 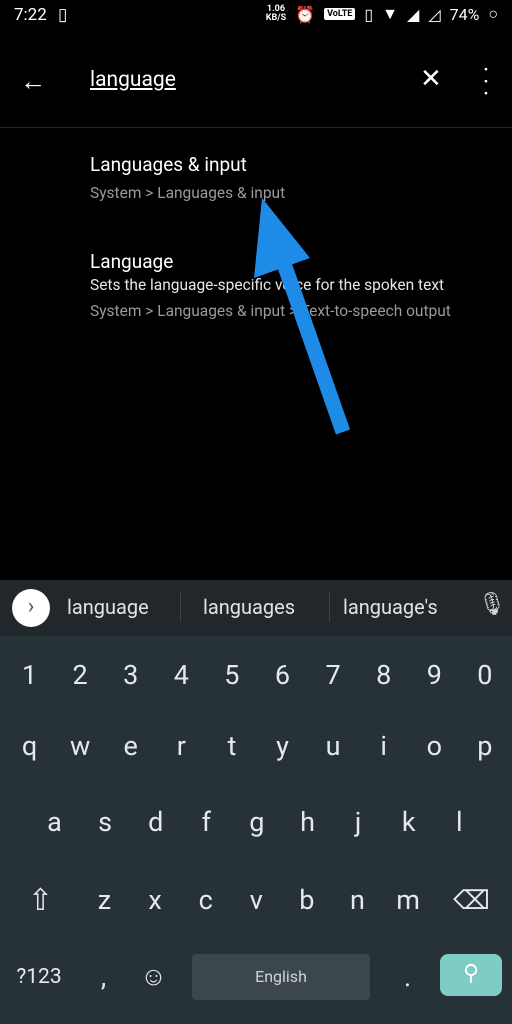 What do you see at coordinates (484, 746) in the screenshot?
I see `key-p: p` at bounding box center [484, 746].